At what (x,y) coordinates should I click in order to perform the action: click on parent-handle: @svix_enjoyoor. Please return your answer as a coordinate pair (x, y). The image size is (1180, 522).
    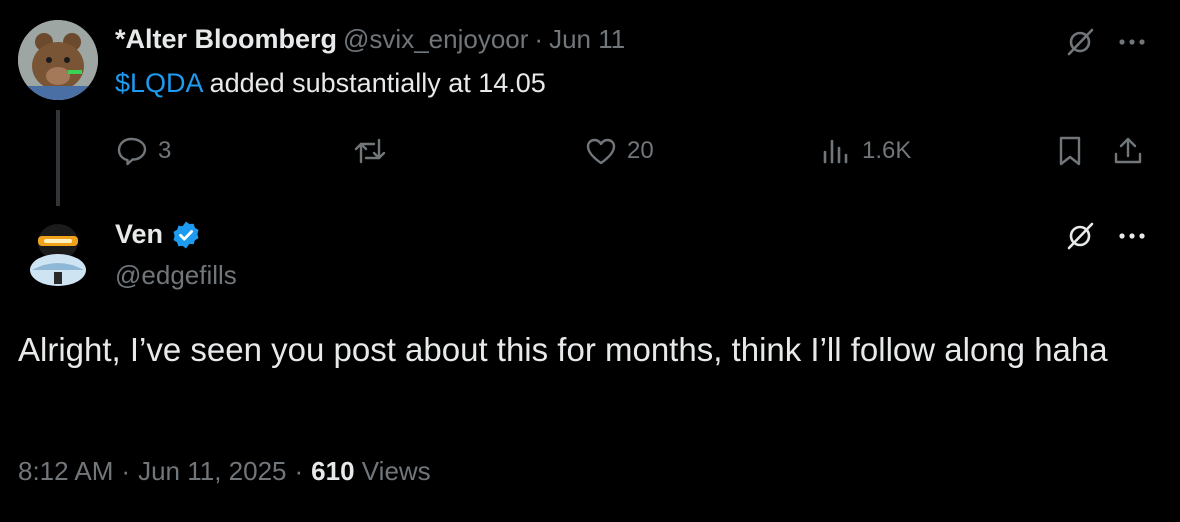
    Looking at the image, I should click on (435, 39).